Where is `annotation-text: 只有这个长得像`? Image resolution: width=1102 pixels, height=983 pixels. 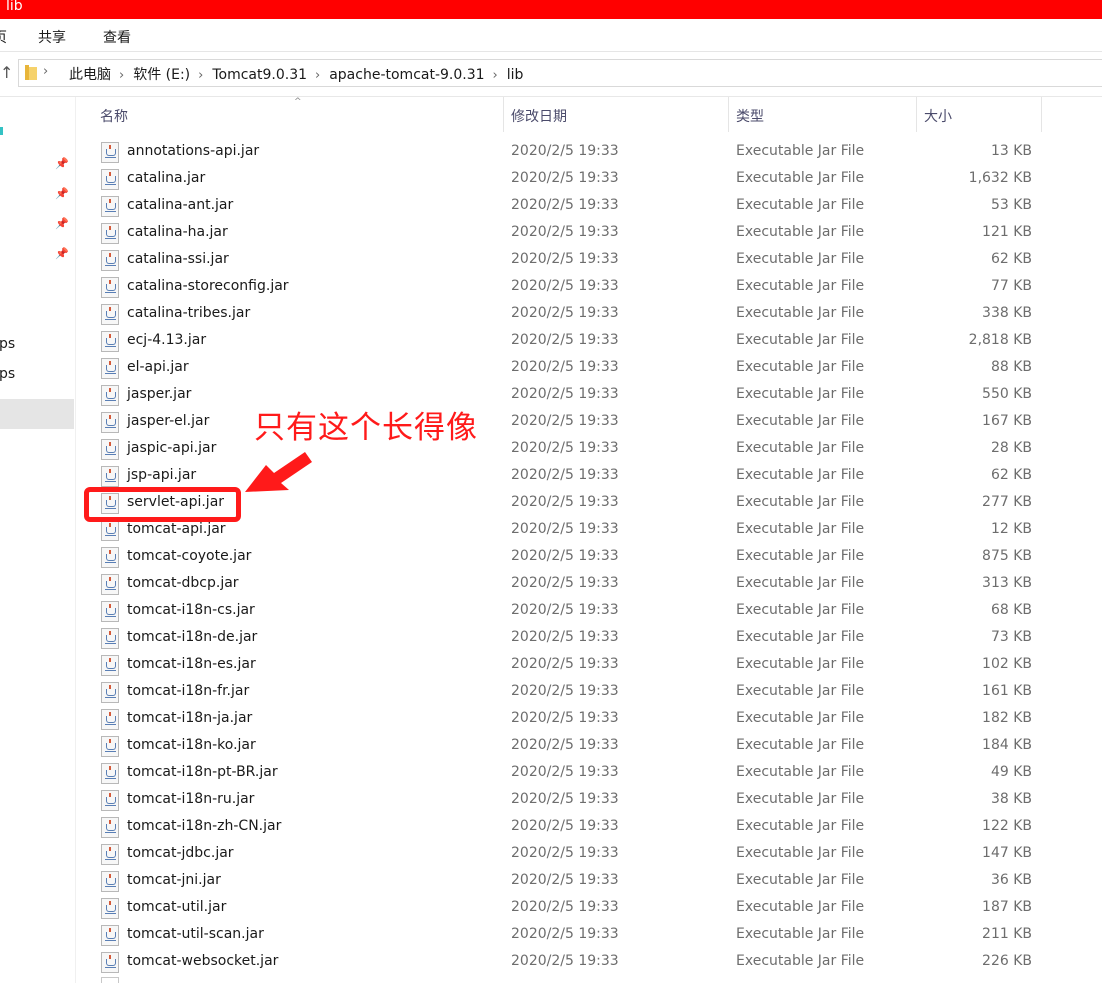 annotation-text: 只有这个长得像 is located at coordinates (366, 428).